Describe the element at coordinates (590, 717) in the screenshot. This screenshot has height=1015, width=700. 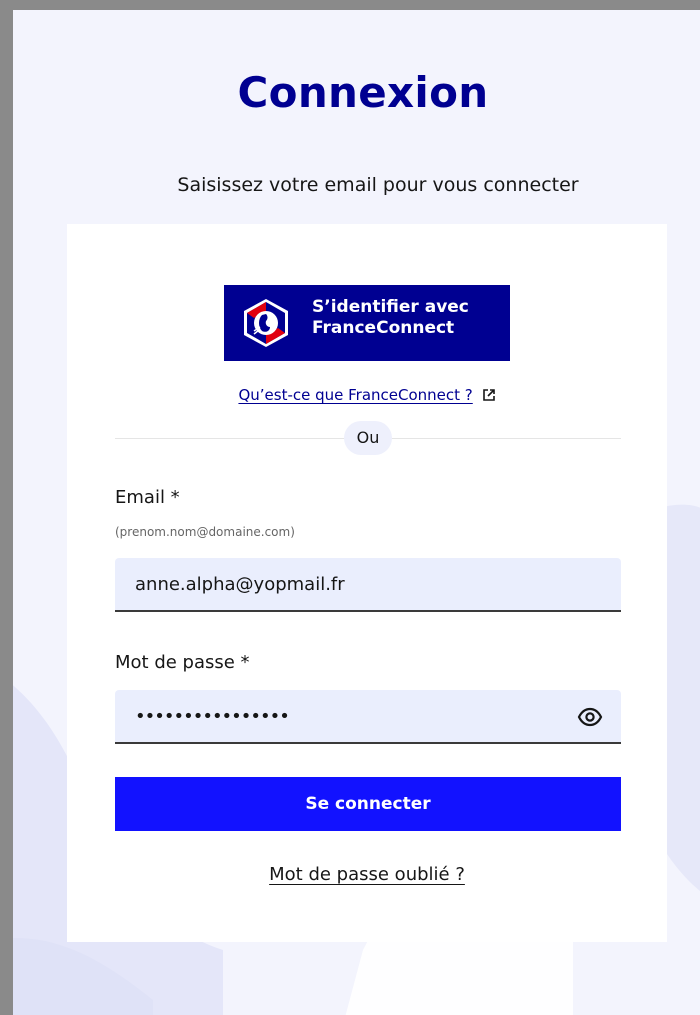
I see `eye-icon` at that location.